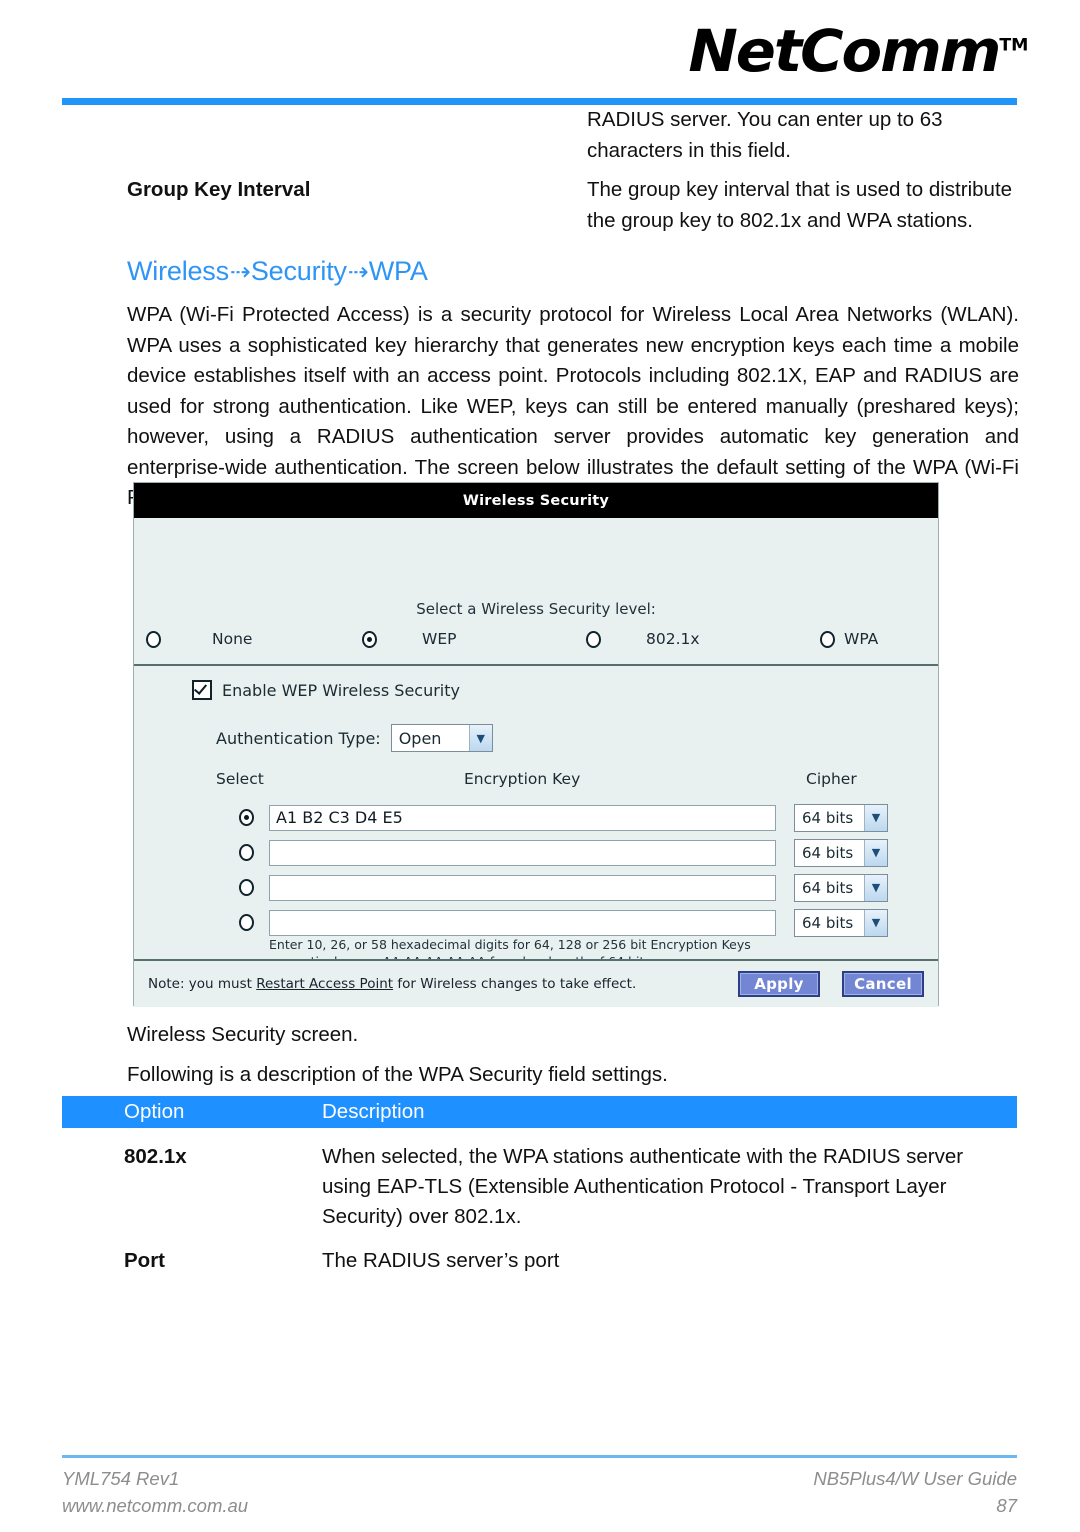 This screenshot has width=1080, height=1532. I want to click on cipher-select-4: 64 bits ▼, so click(841, 922).